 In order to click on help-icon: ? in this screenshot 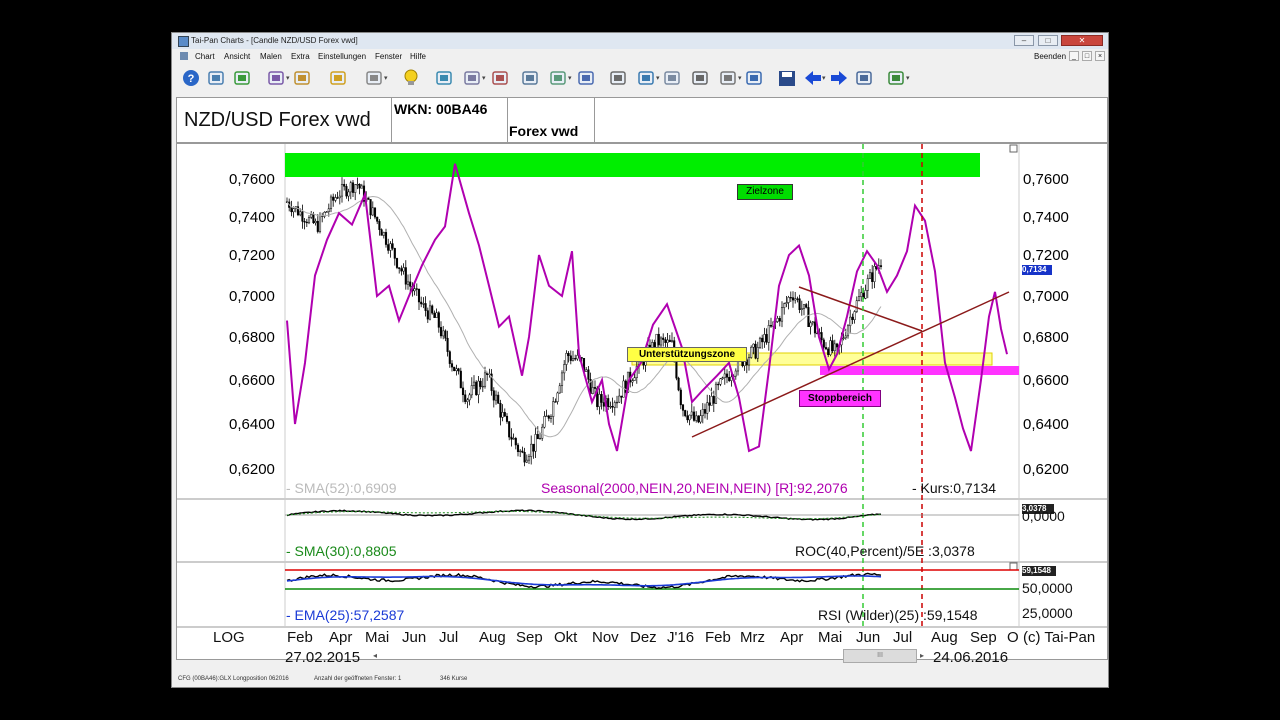, I will do `click(191, 78)`.